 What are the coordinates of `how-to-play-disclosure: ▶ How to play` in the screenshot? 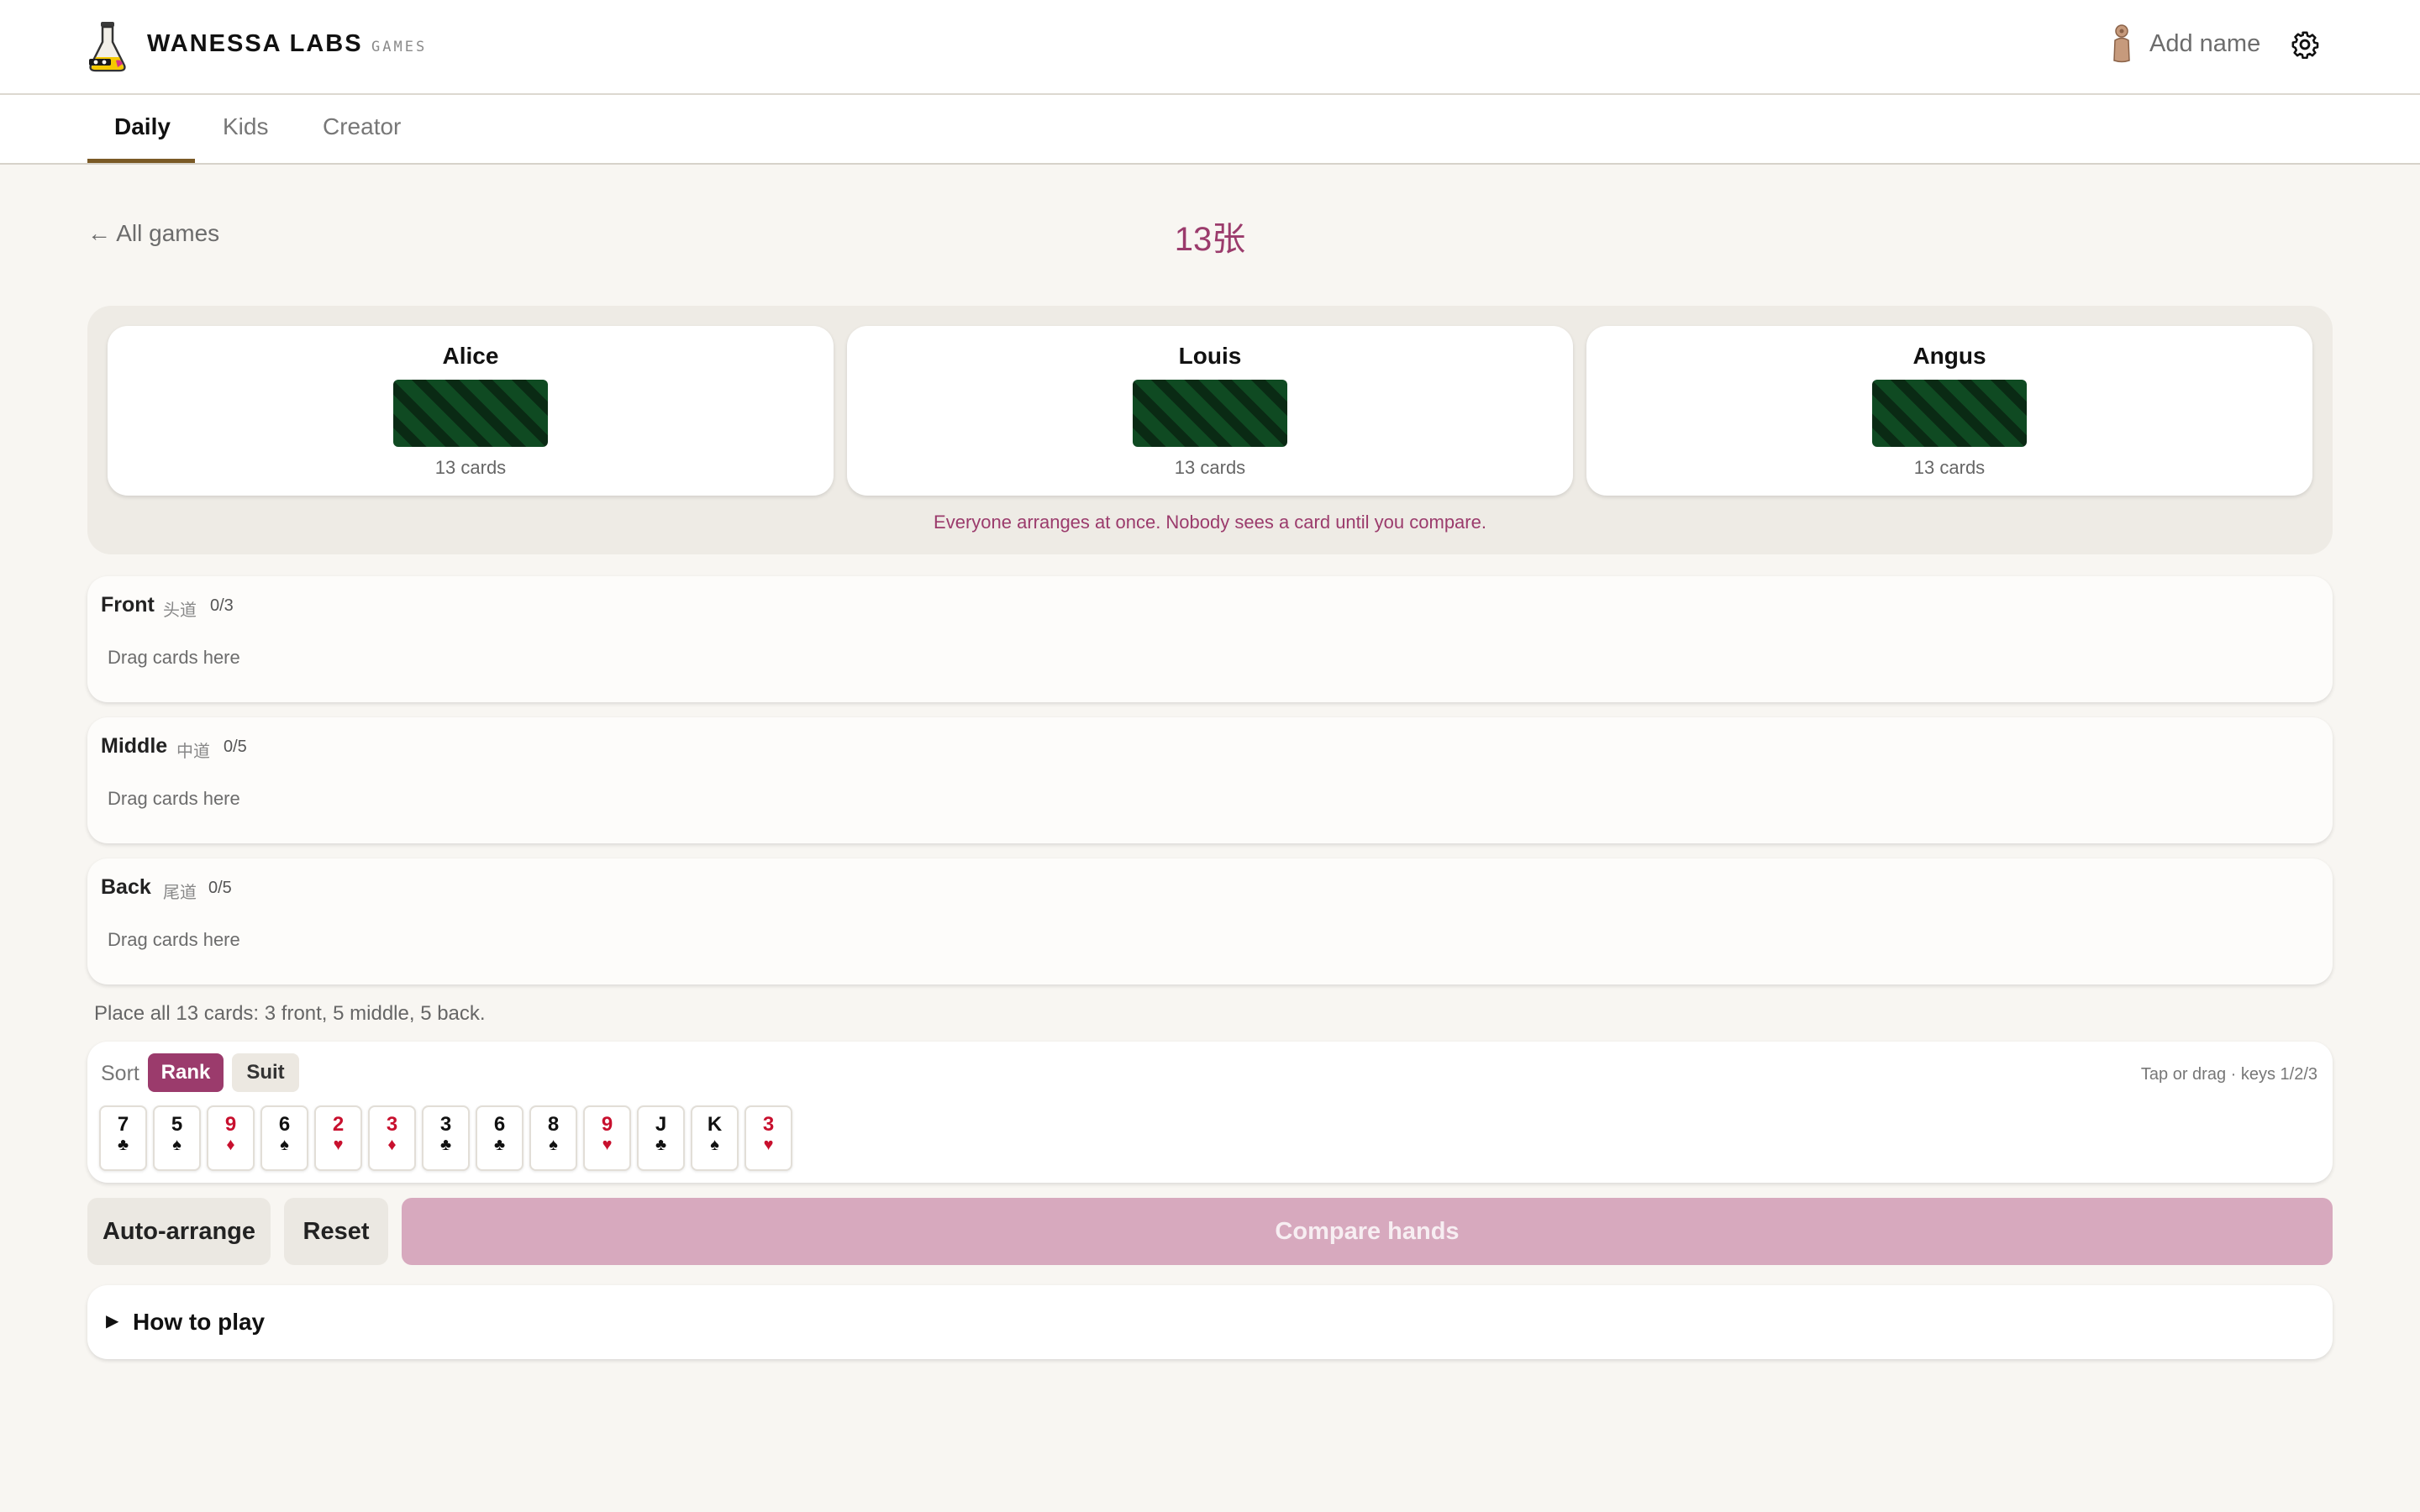 It's located at (1210, 1322).